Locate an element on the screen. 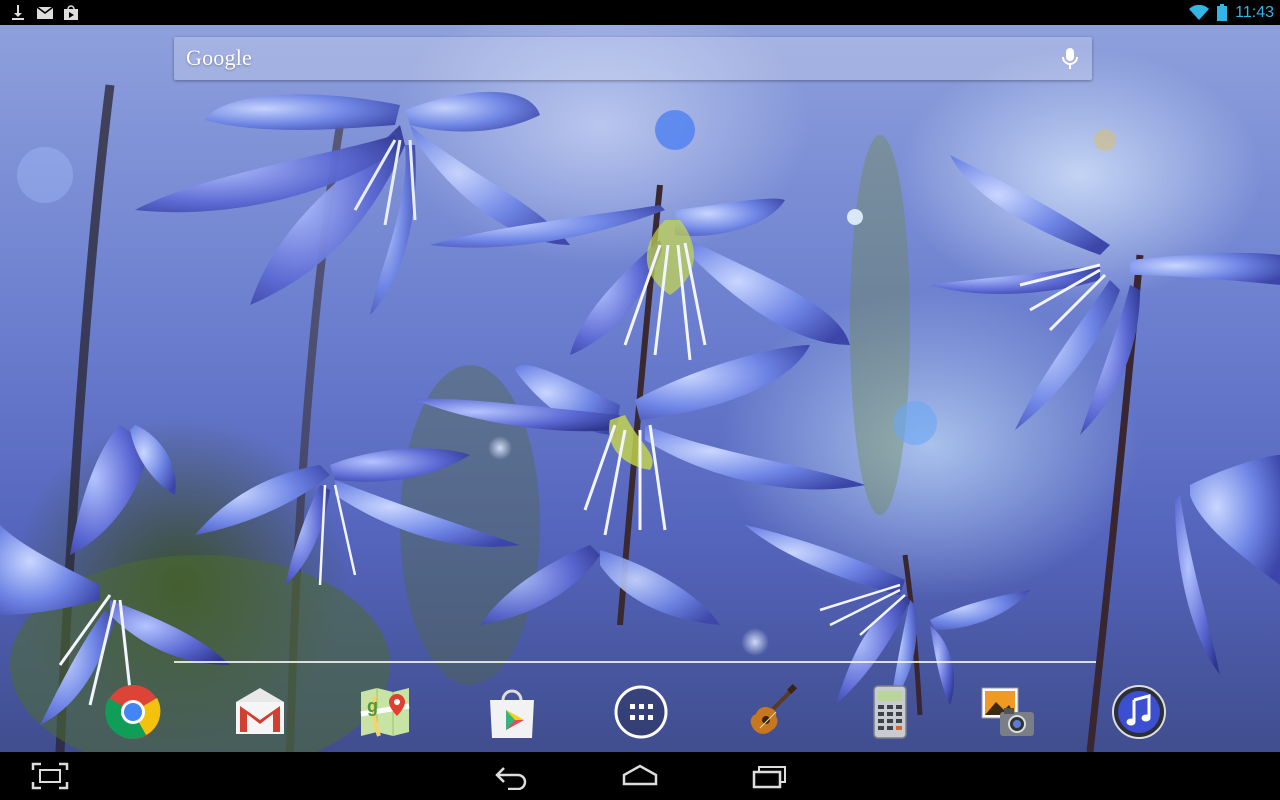  calculator-icon is located at coordinates (890, 712).